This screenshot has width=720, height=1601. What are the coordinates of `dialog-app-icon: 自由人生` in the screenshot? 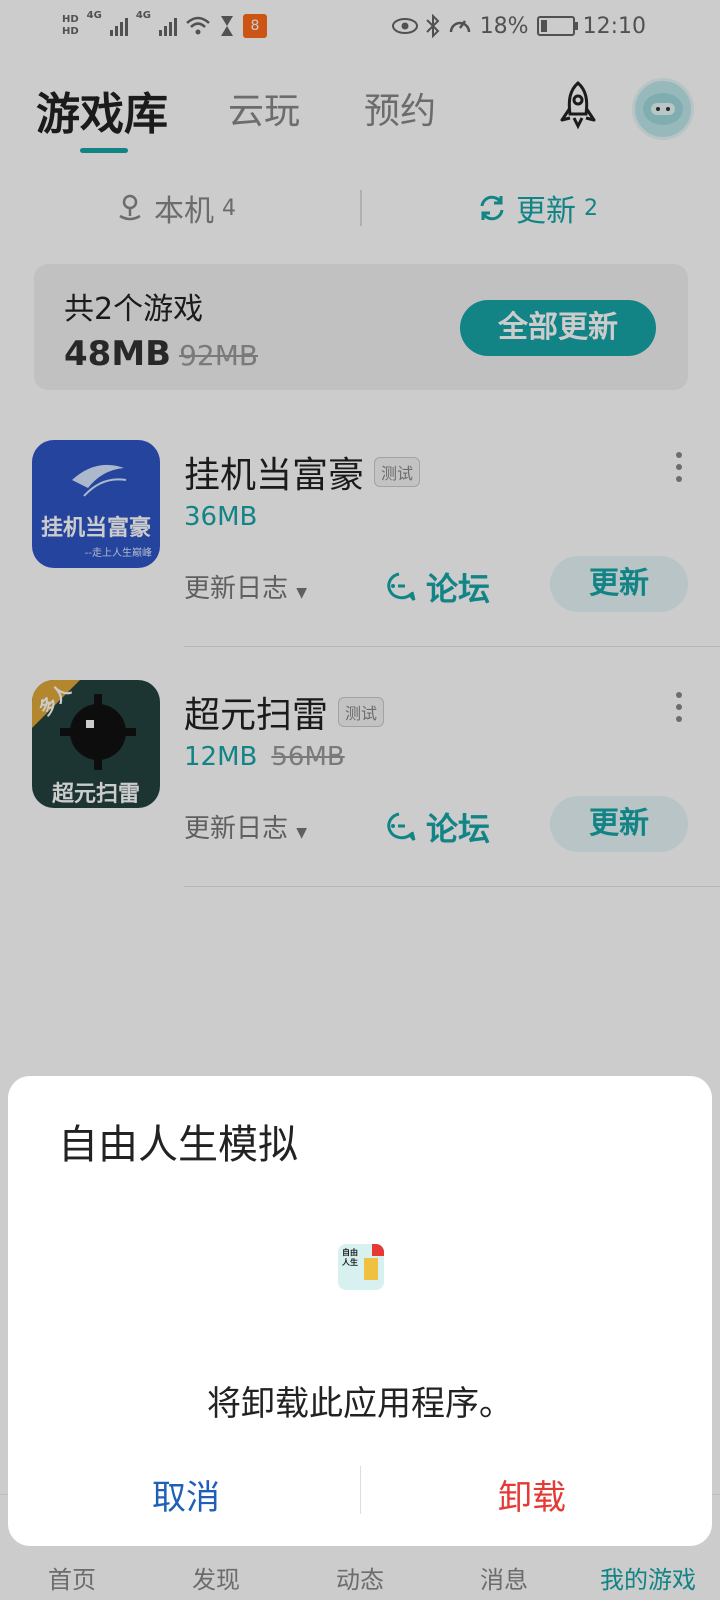 It's located at (361, 1267).